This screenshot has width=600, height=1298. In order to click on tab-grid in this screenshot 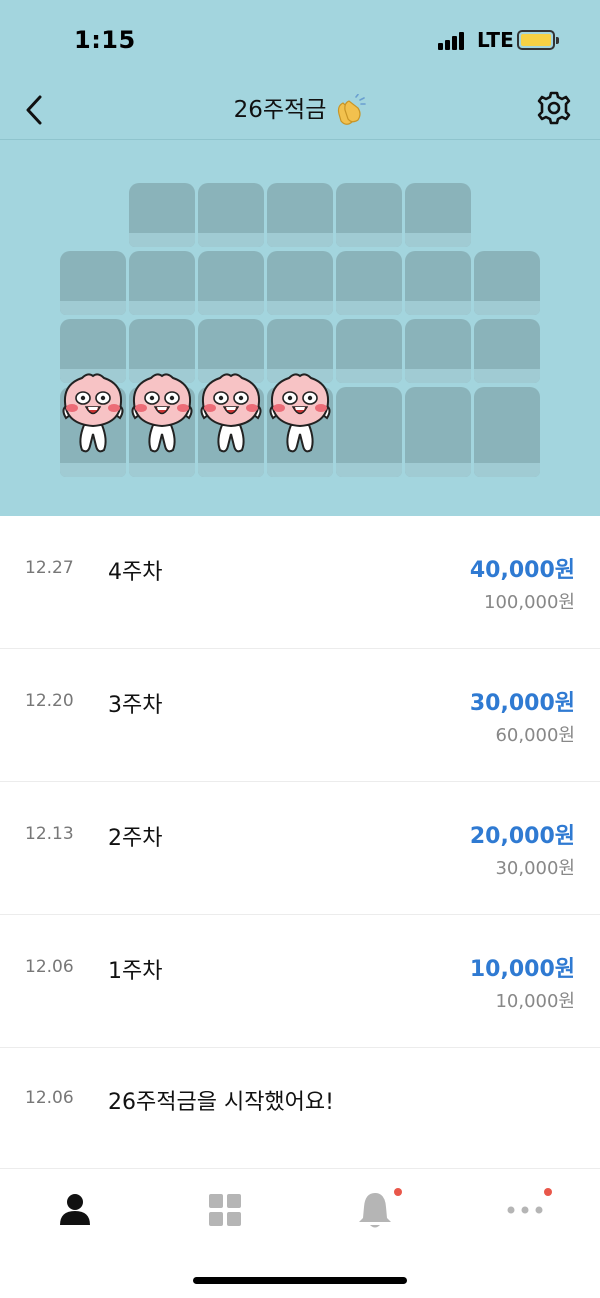, I will do `click(225, 1210)`.